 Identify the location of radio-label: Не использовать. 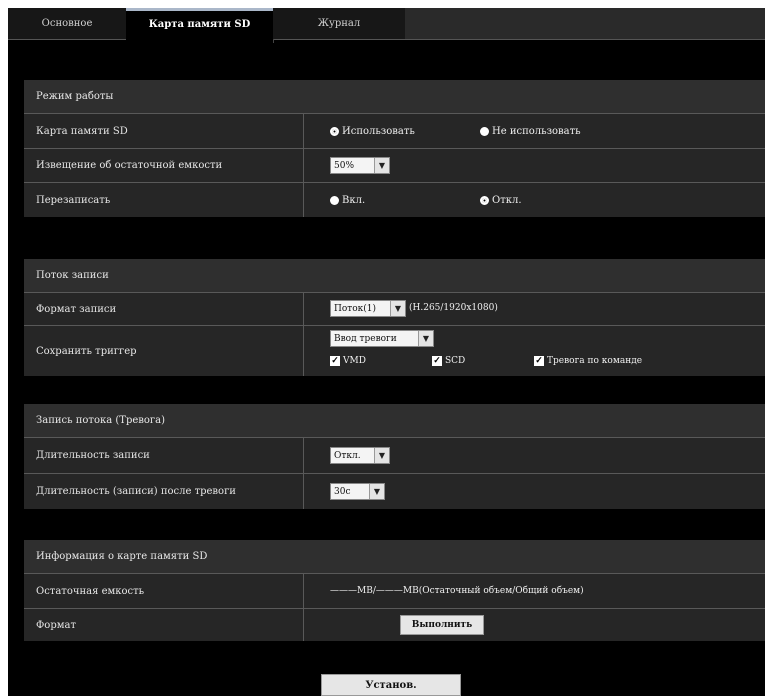
(536, 131).